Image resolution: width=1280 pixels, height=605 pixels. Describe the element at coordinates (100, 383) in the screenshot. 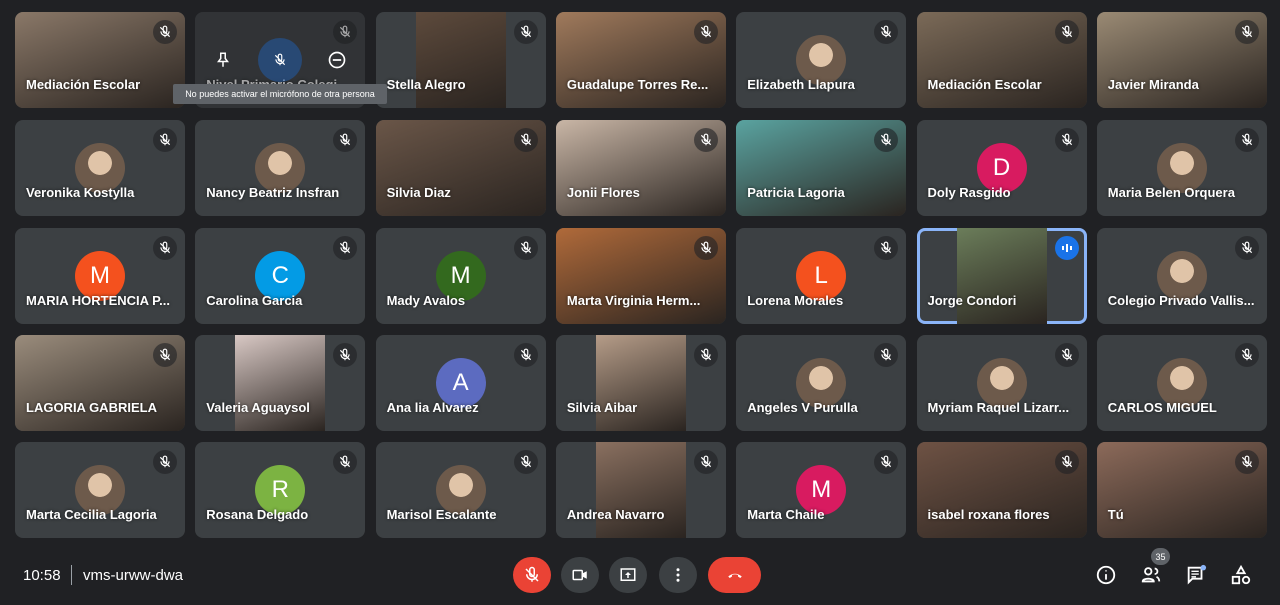

I see `participant-tile: LAGORIA GABRIELA` at that location.